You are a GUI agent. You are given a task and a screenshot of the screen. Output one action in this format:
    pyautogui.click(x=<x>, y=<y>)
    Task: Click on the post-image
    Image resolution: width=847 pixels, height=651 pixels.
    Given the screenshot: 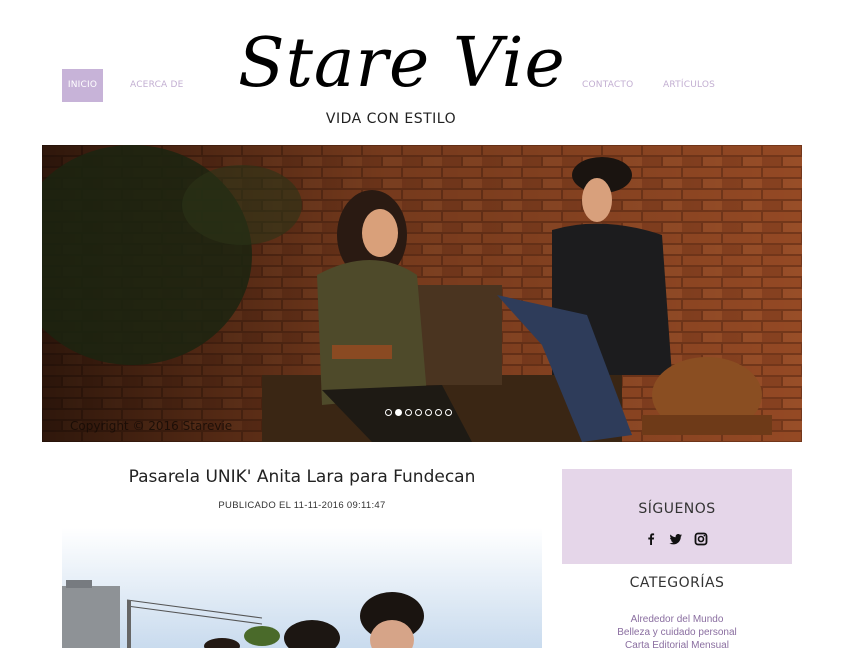 What is the action you would take?
    pyautogui.click(x=302, y=588)
    